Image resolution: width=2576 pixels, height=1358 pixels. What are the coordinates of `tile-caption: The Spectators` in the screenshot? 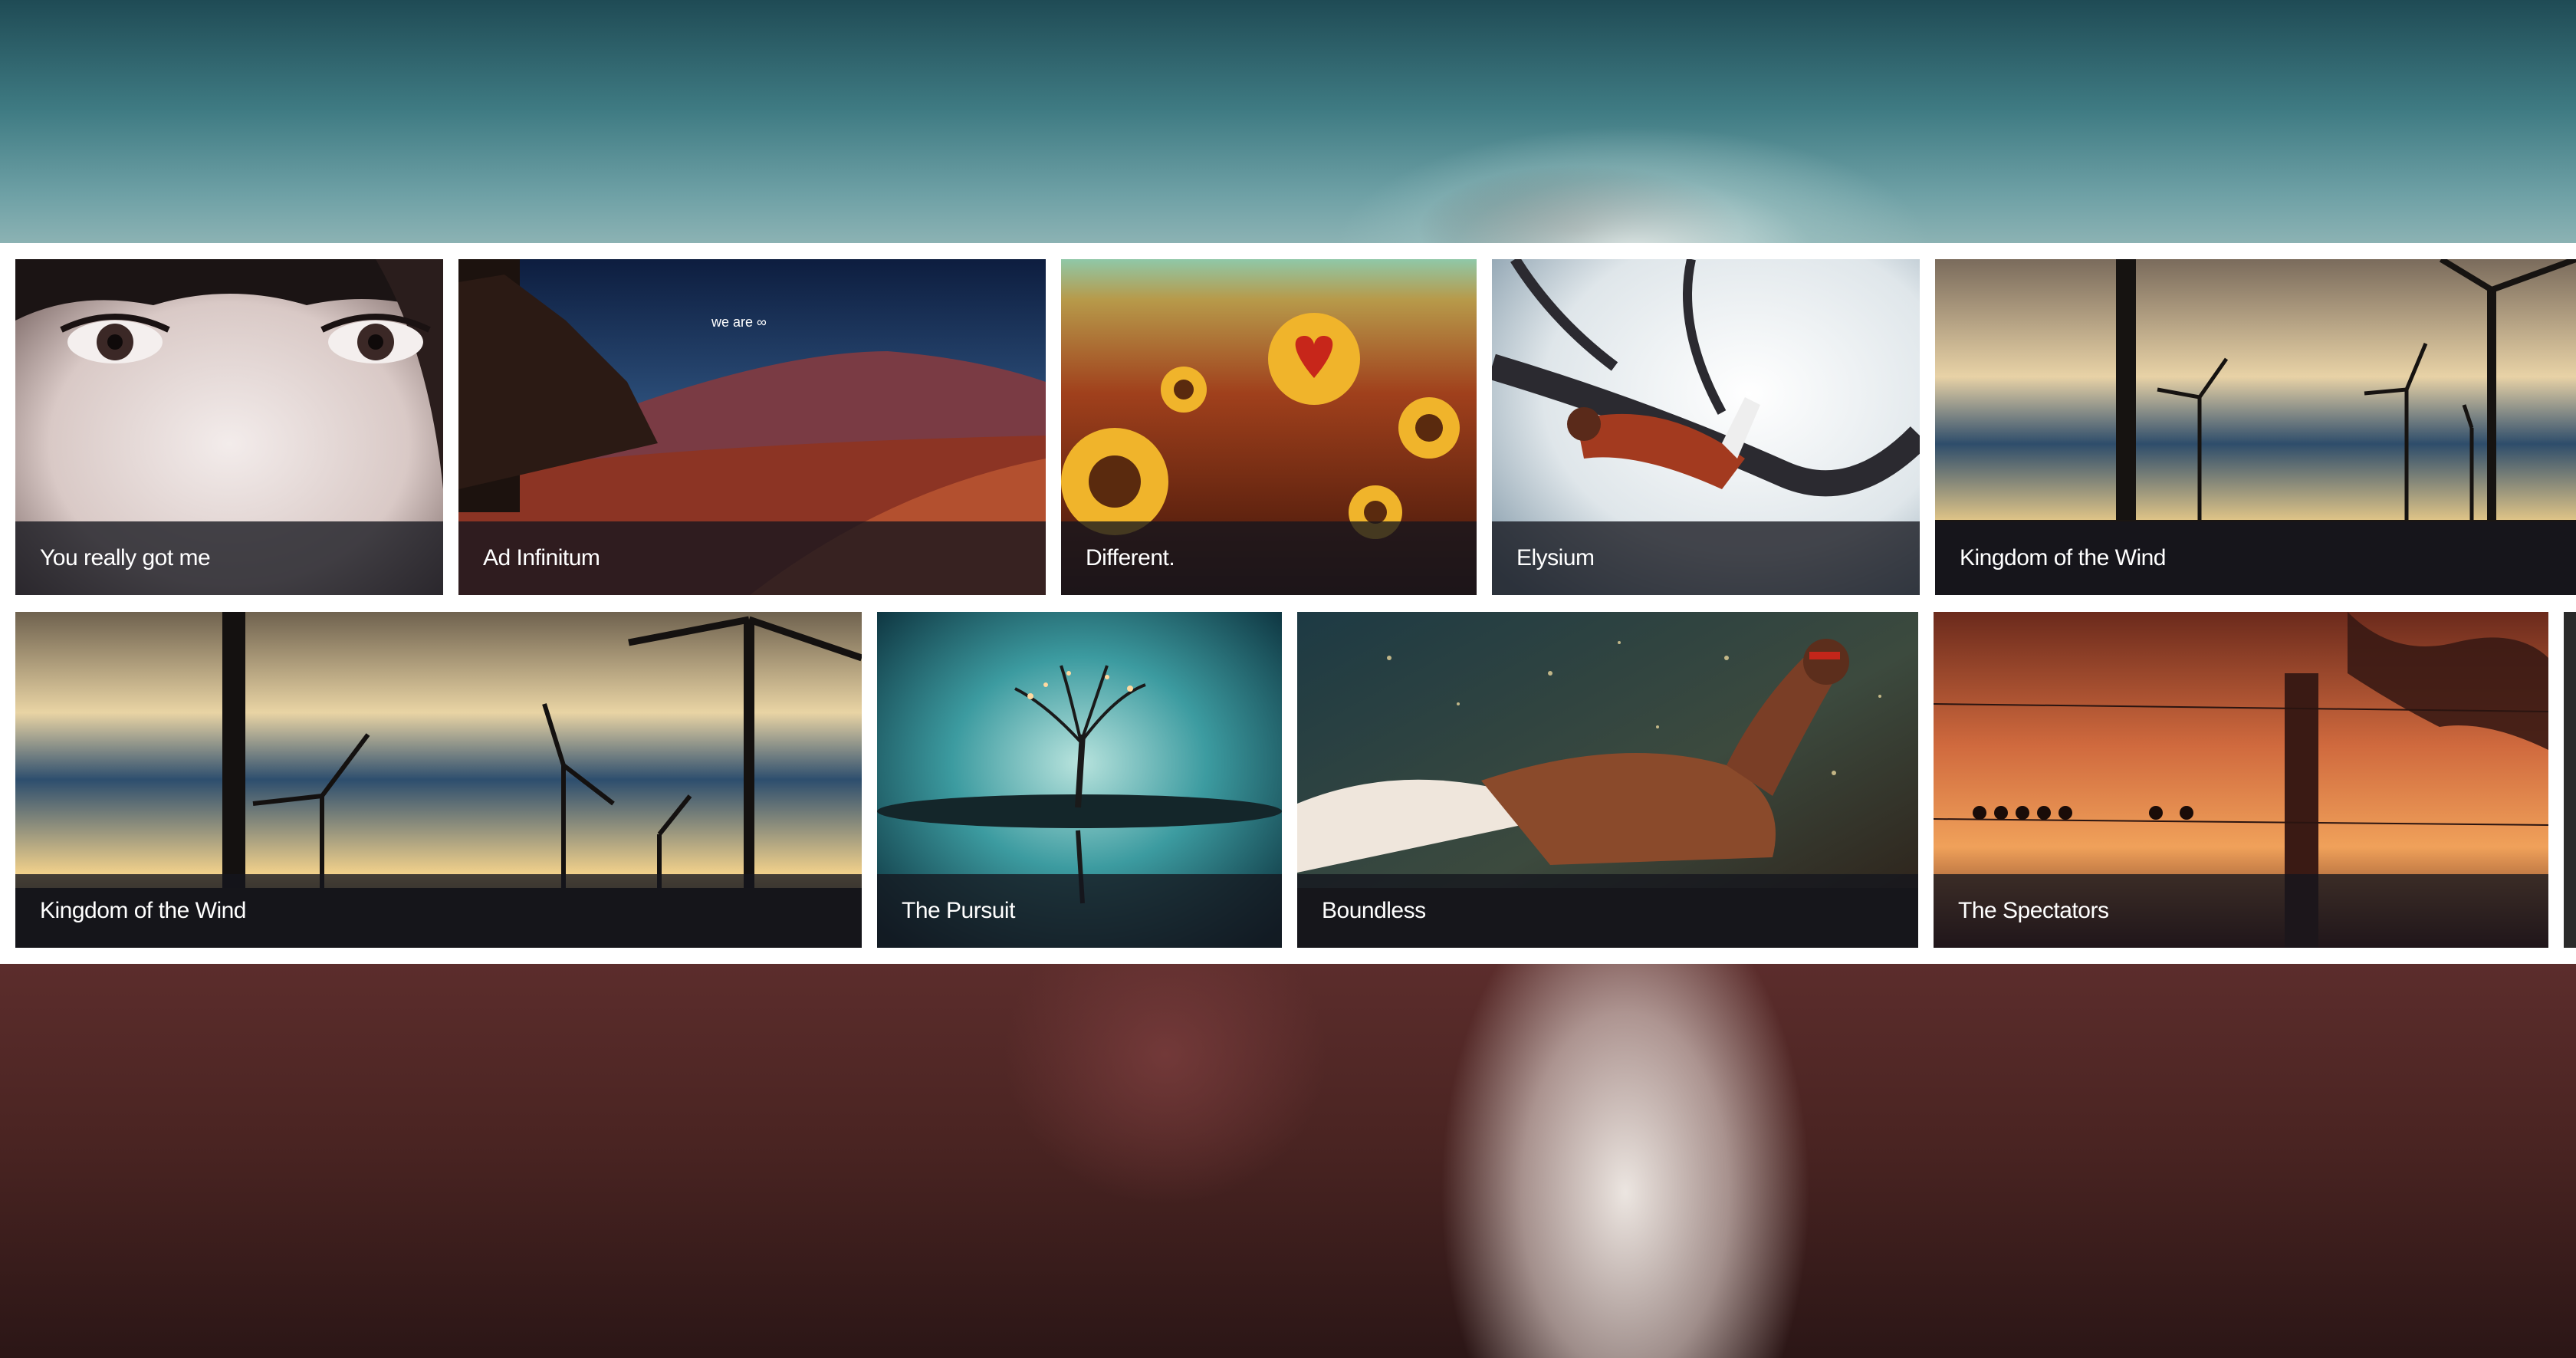 It's located at (2241, 911).